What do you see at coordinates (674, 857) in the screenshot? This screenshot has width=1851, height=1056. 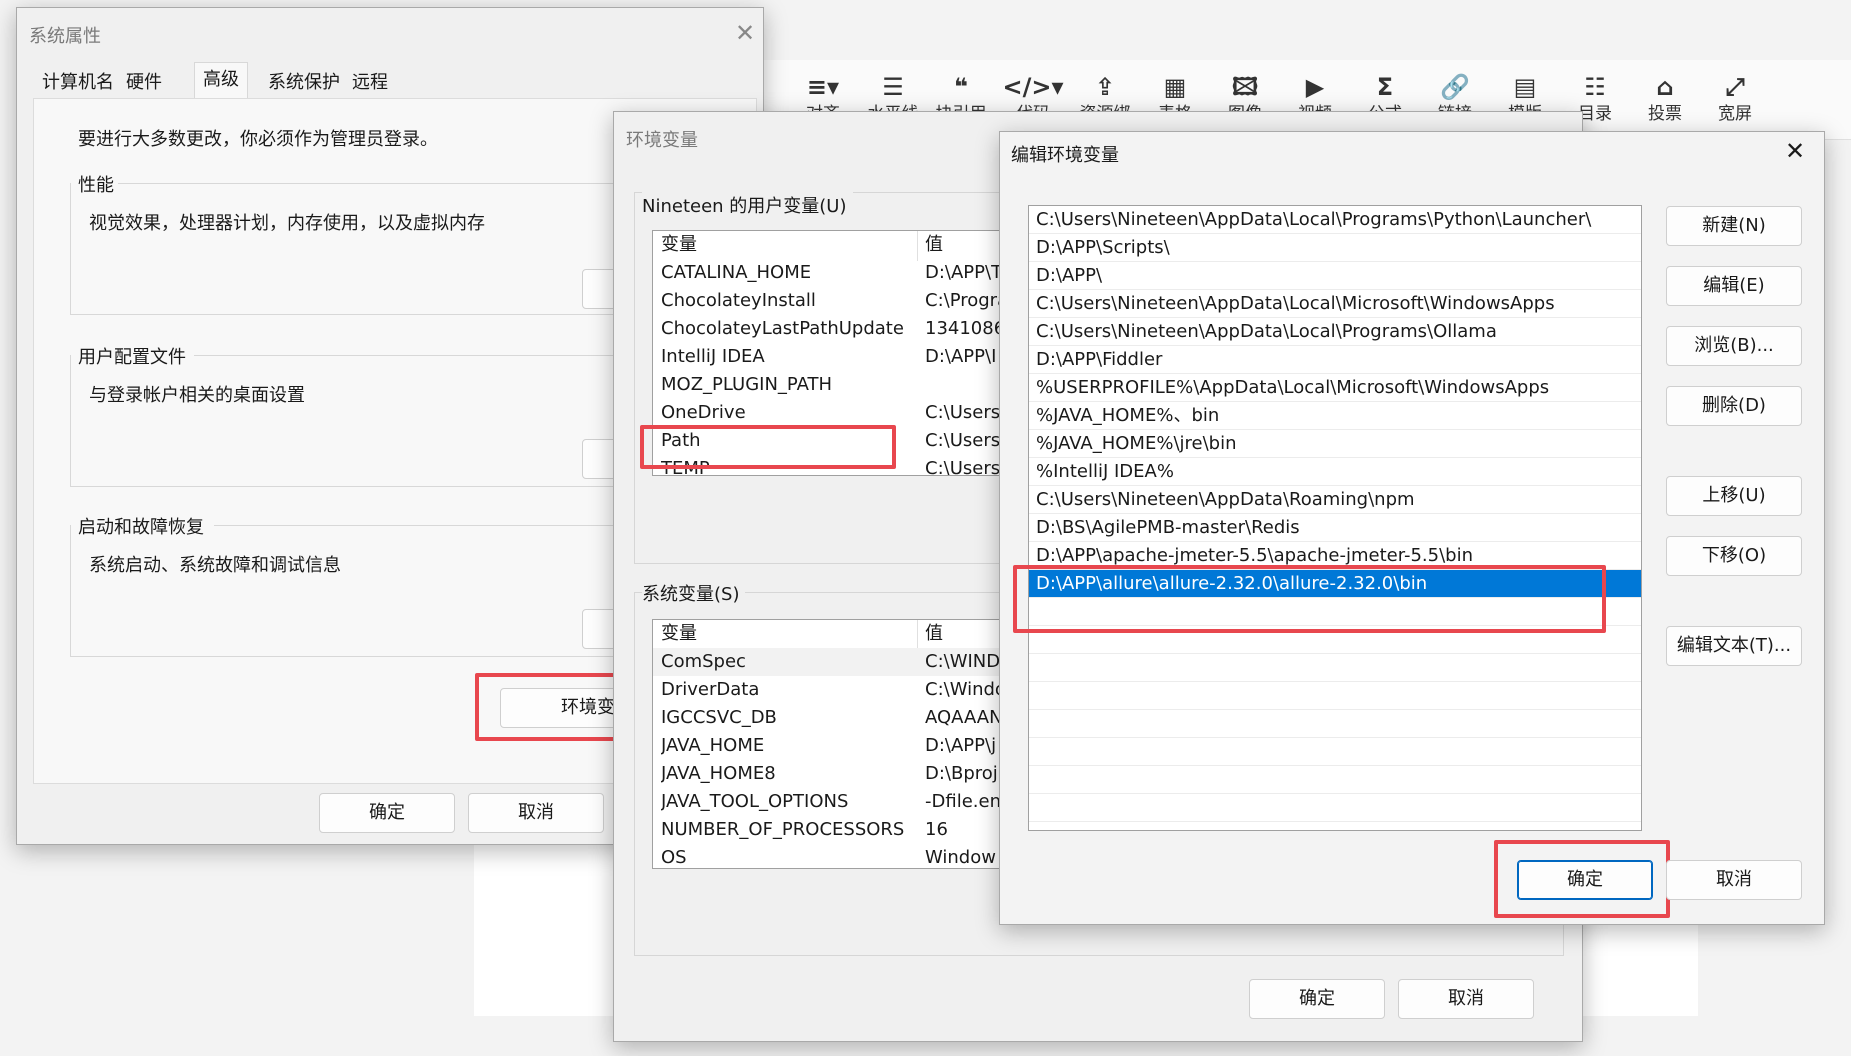 I see `variable-name: OS` at bounding box center [674, 857].